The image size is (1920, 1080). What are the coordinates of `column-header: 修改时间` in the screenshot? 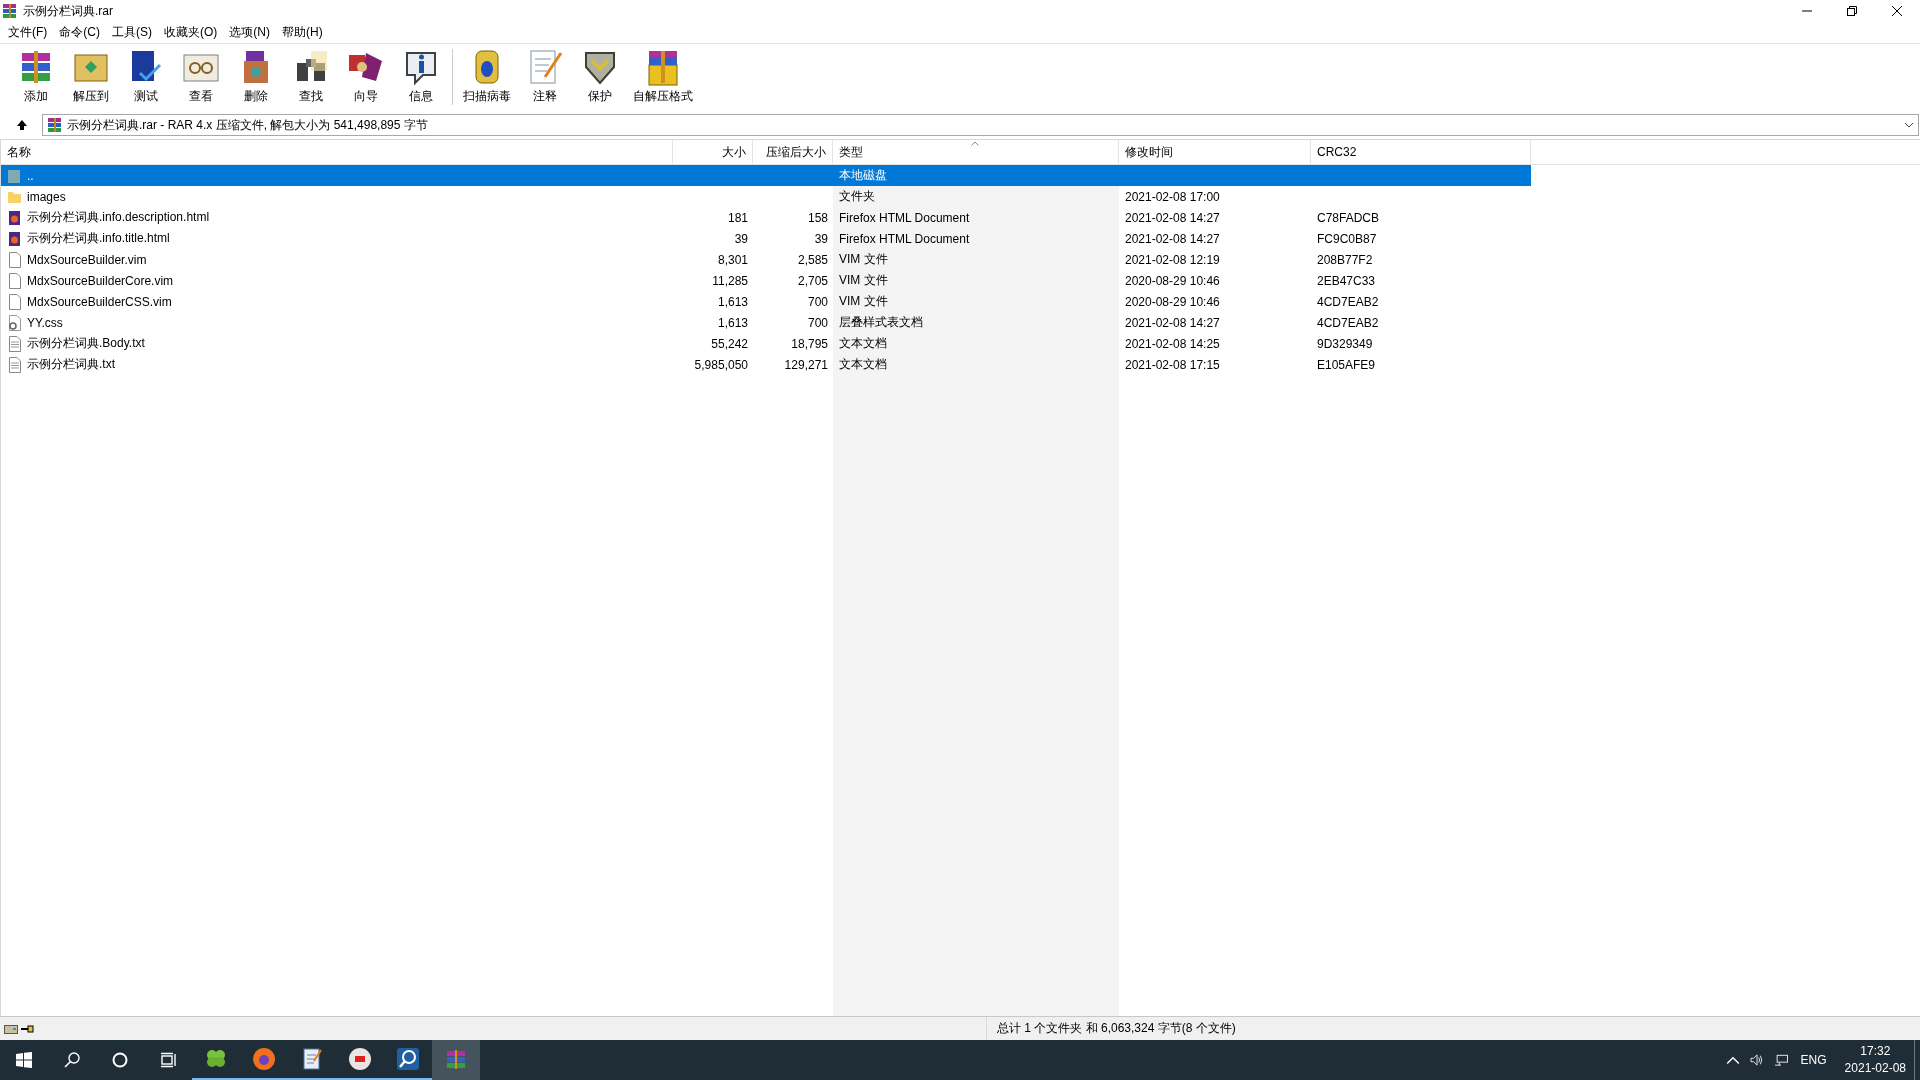 It's located at (1215, 152).